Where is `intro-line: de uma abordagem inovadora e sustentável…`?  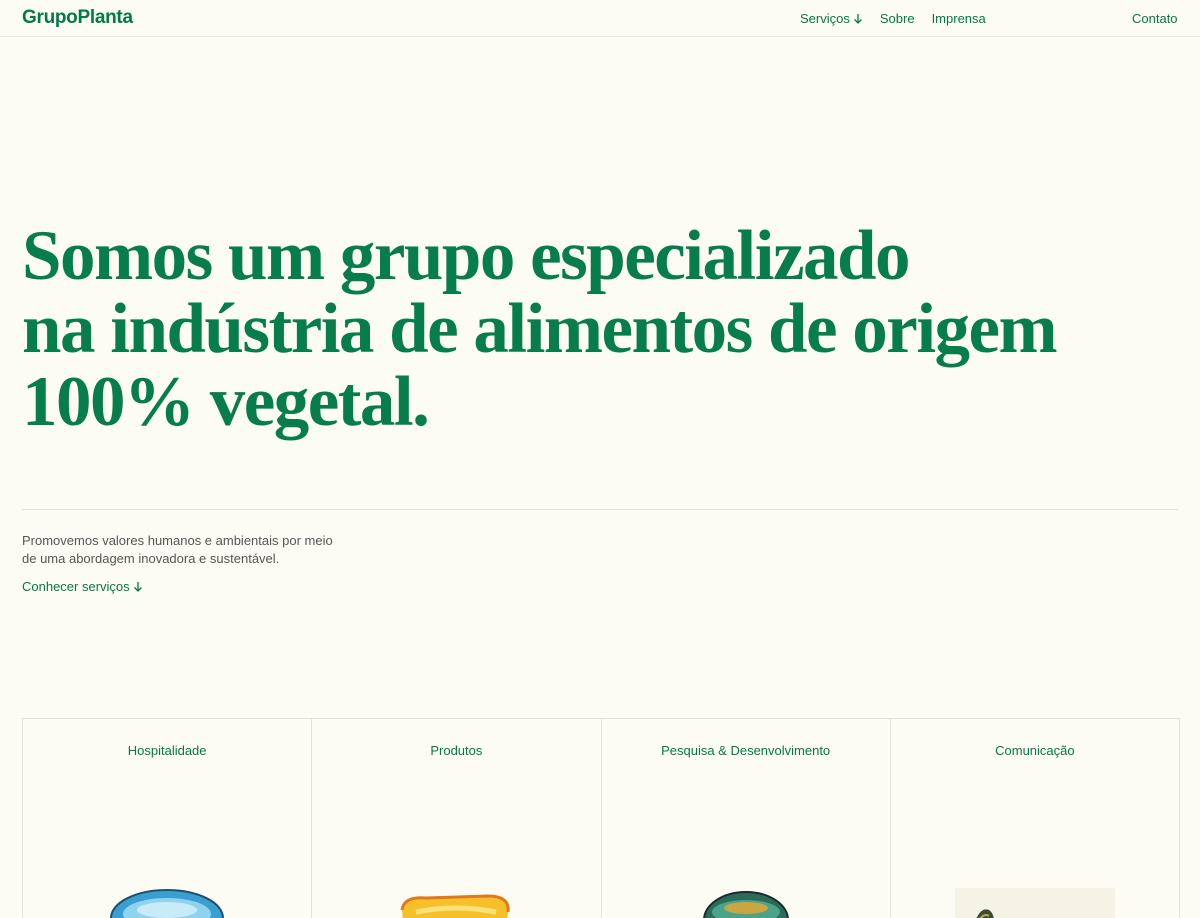
intro-line: de uma abordagem inovadora e sustentável… is located at coordinates (151, 558).